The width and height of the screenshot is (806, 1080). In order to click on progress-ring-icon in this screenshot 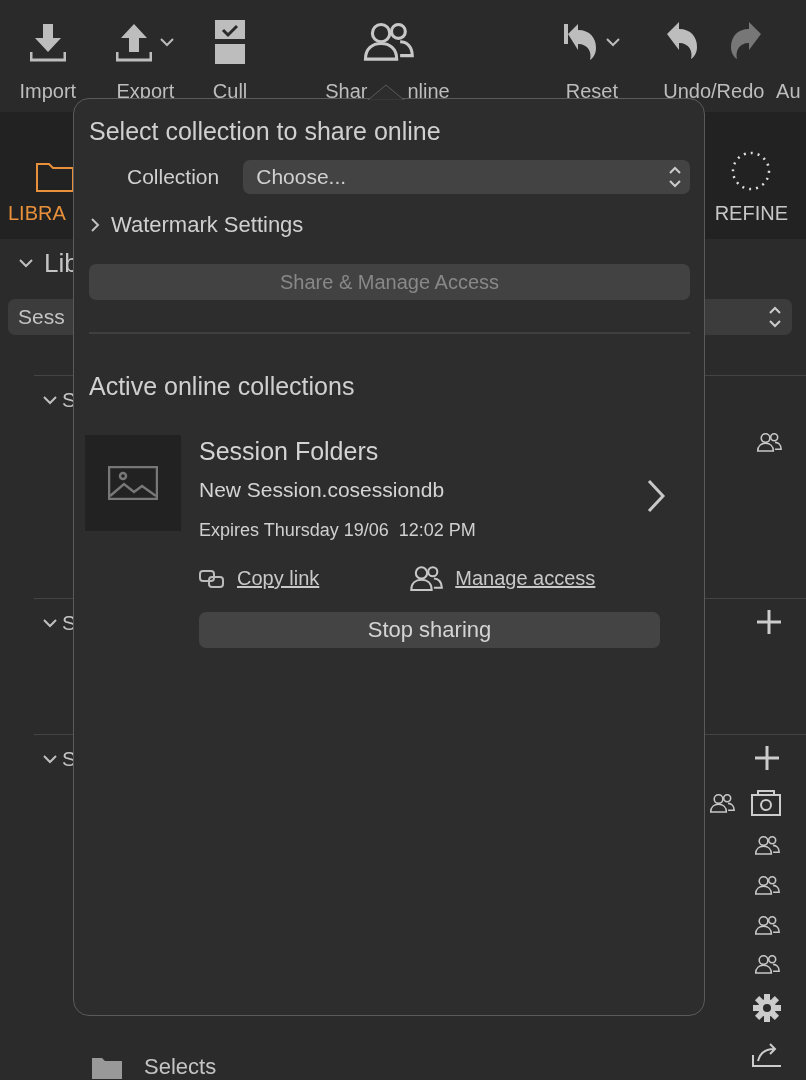, I will do `click(751, 171)`.